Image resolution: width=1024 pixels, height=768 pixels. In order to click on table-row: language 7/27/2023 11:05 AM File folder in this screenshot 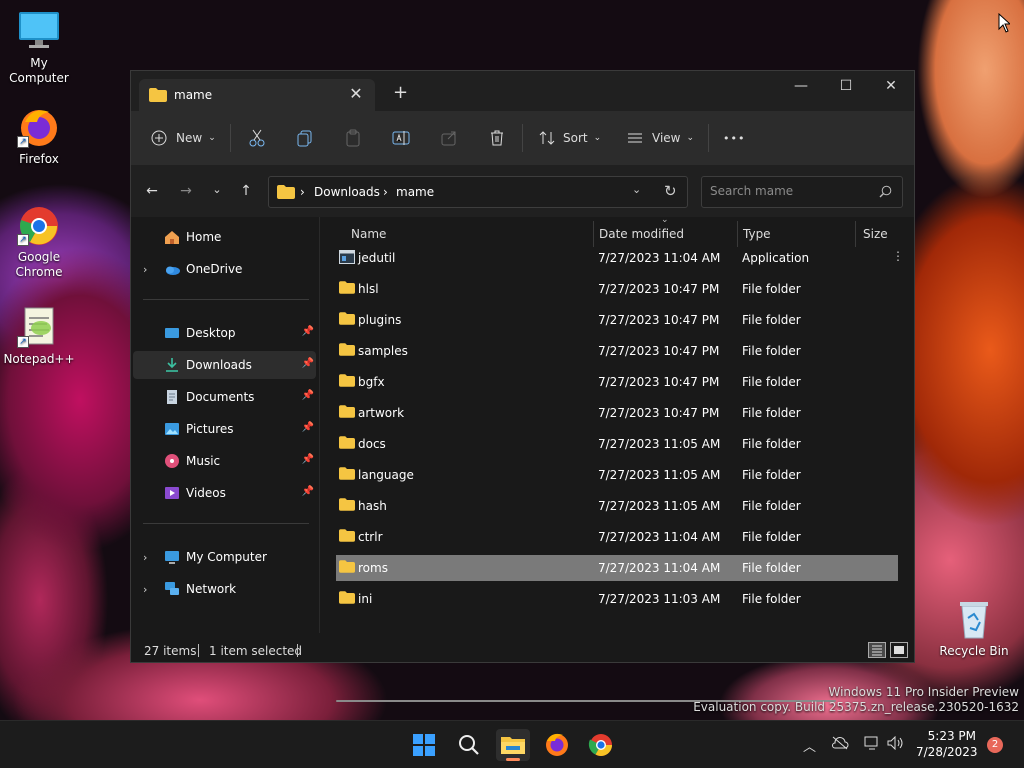, I will do `click(617, 475)`.